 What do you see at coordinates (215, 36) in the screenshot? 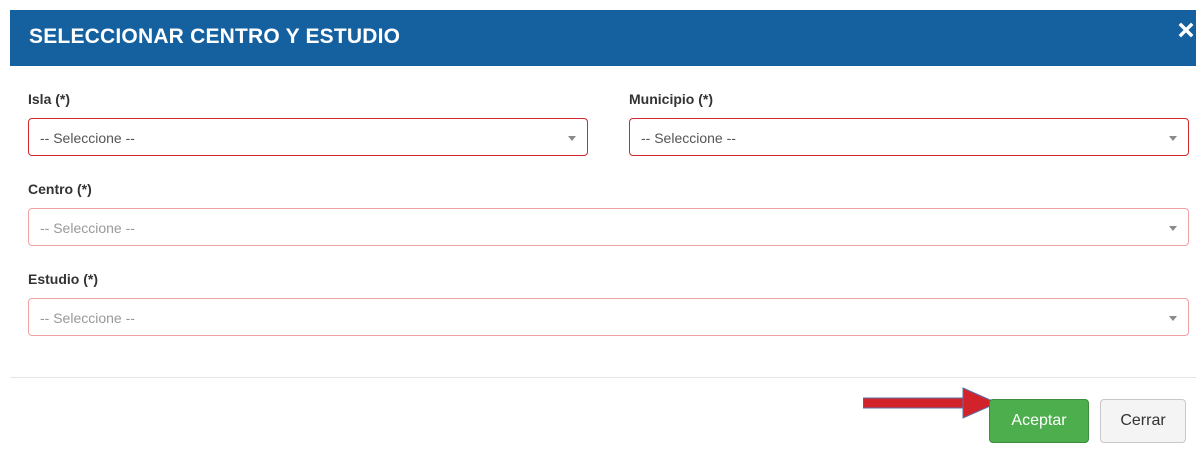
I see `dialog-title: SELECCIONAR CENTRO Y ESTUDIO` at bounding box center [215, 36].